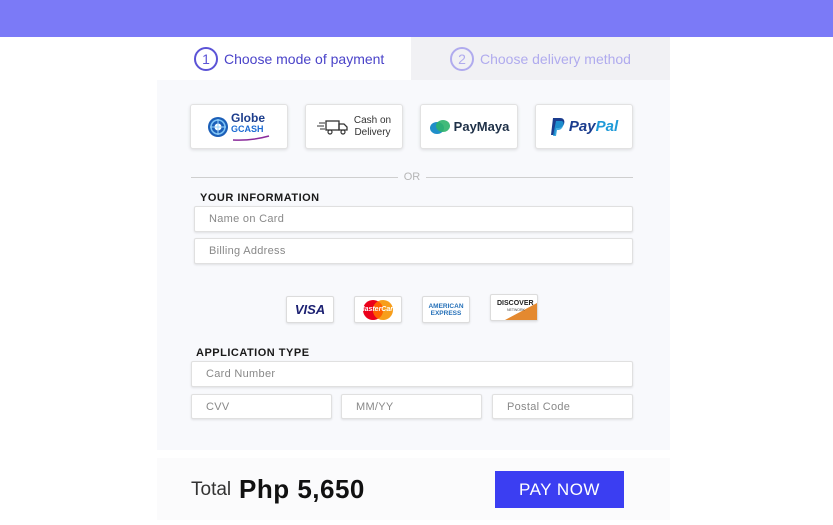 This screenshot has height=525, width=833. I want to click on payment-option-paypal: PayPal, so click(584, 126).